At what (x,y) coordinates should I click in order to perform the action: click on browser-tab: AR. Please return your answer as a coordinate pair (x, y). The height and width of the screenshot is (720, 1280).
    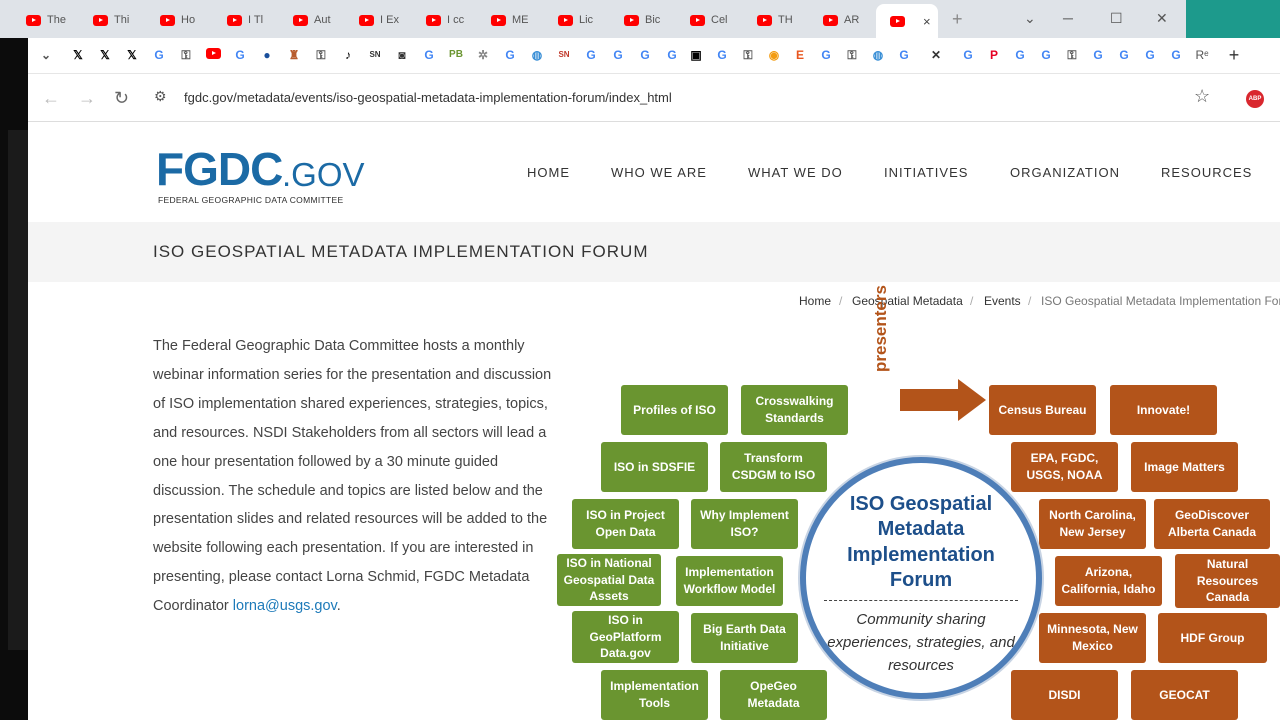
    Looking at the image, I should click on (847, 20).